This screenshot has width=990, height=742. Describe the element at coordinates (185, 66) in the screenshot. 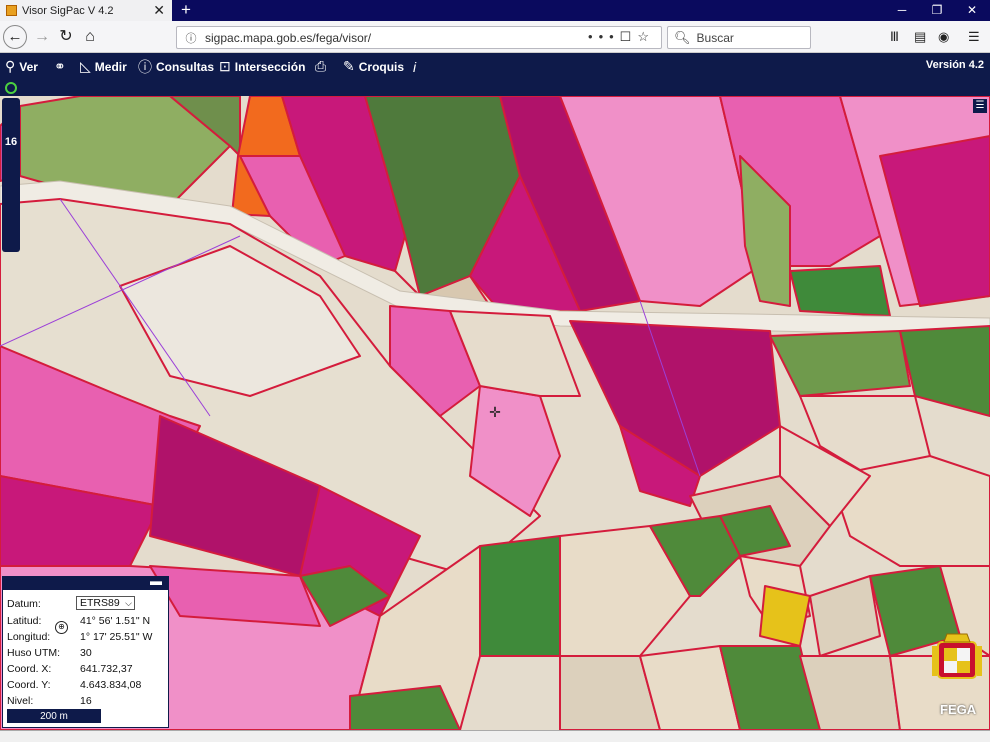

I see `consultas-label: Consultas` at that location.